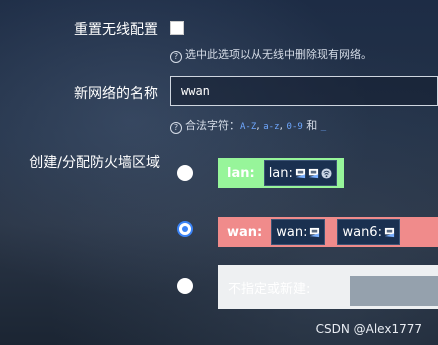  What do you see at coordinates (185, 286) in the screenshot?
I see `zone-radio-new` at bounding box center [185, 286].